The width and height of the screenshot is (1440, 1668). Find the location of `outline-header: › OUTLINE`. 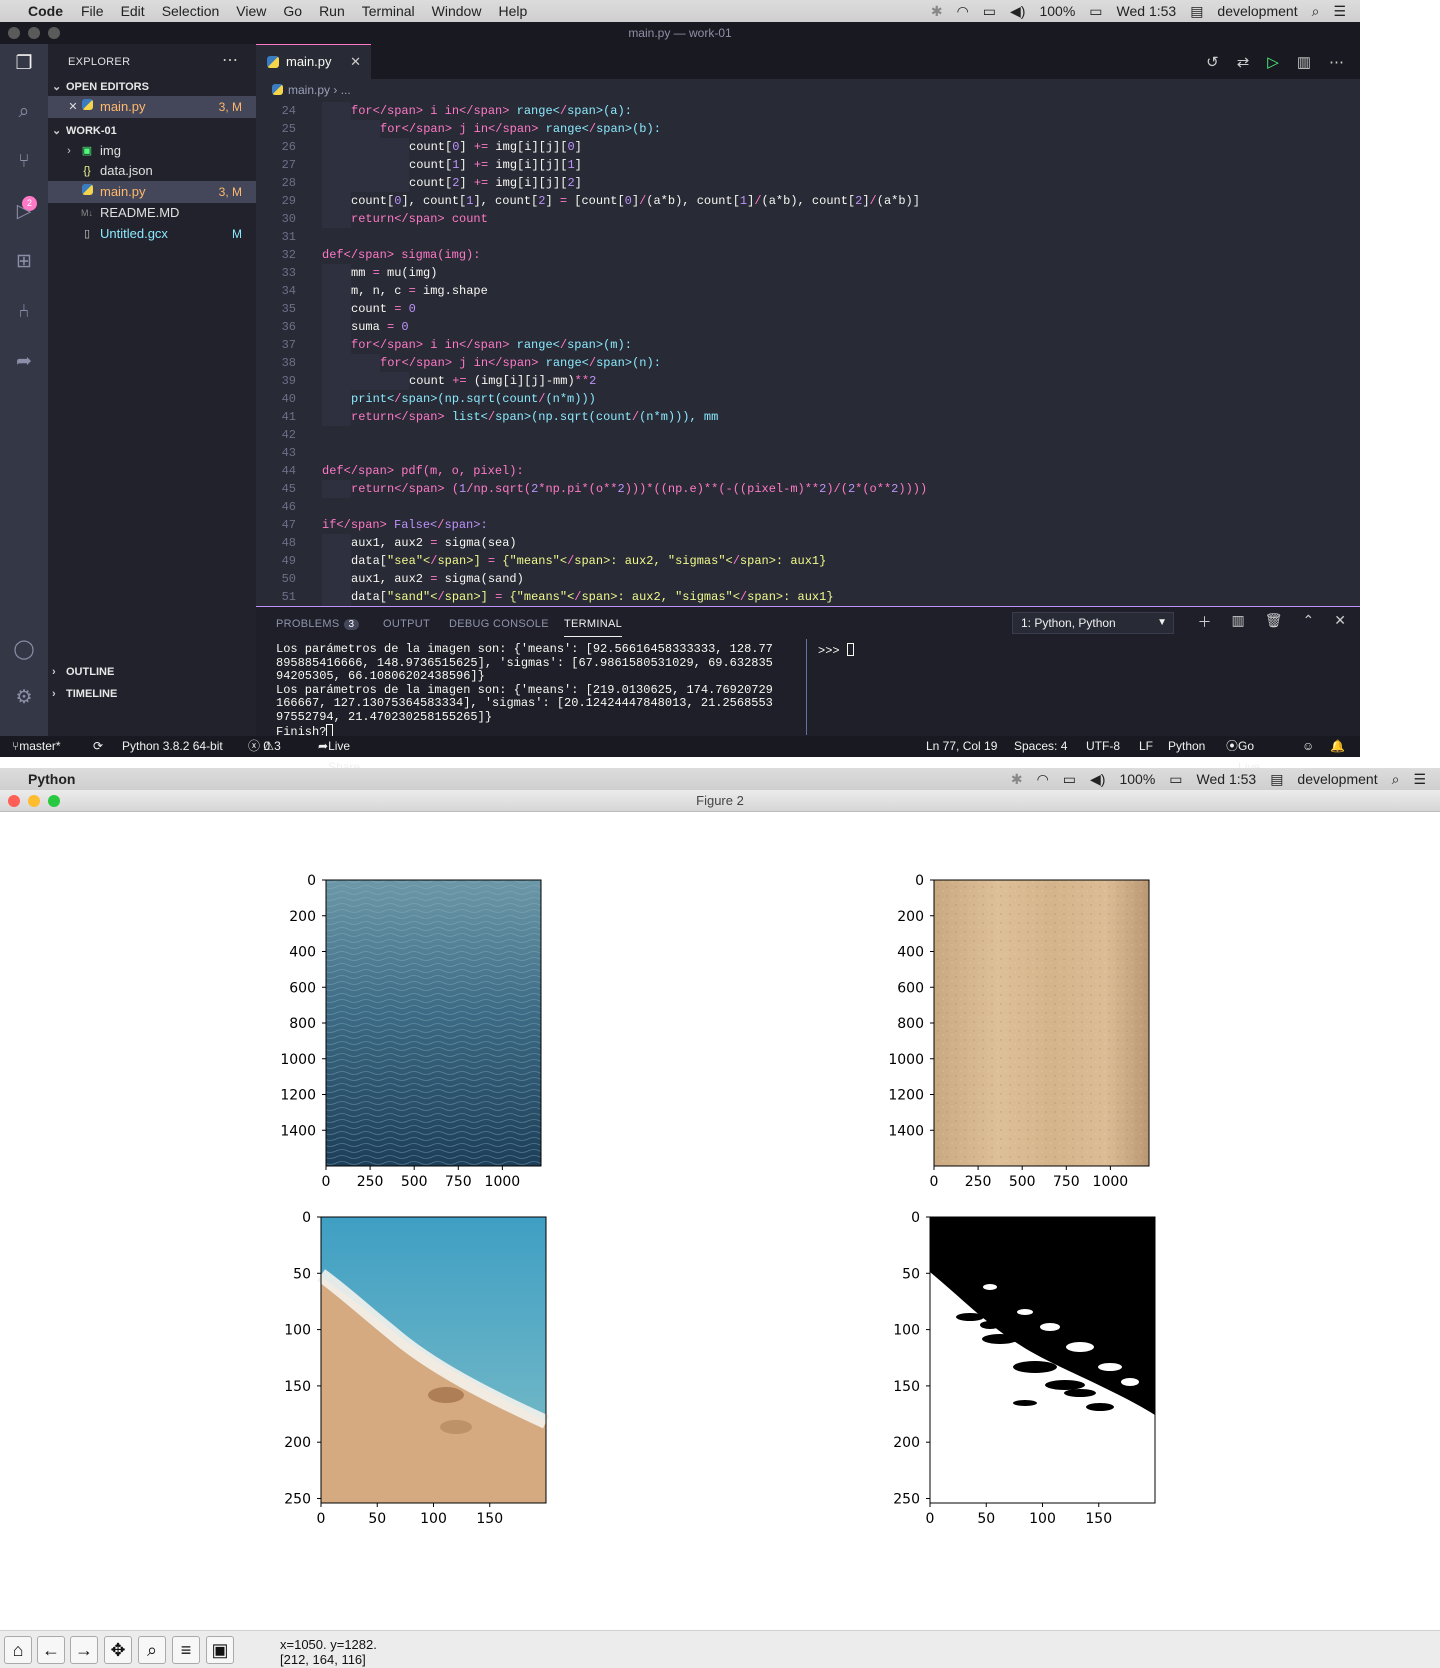

outline-header: › OUTLINE is located at coordinates (83, 672).